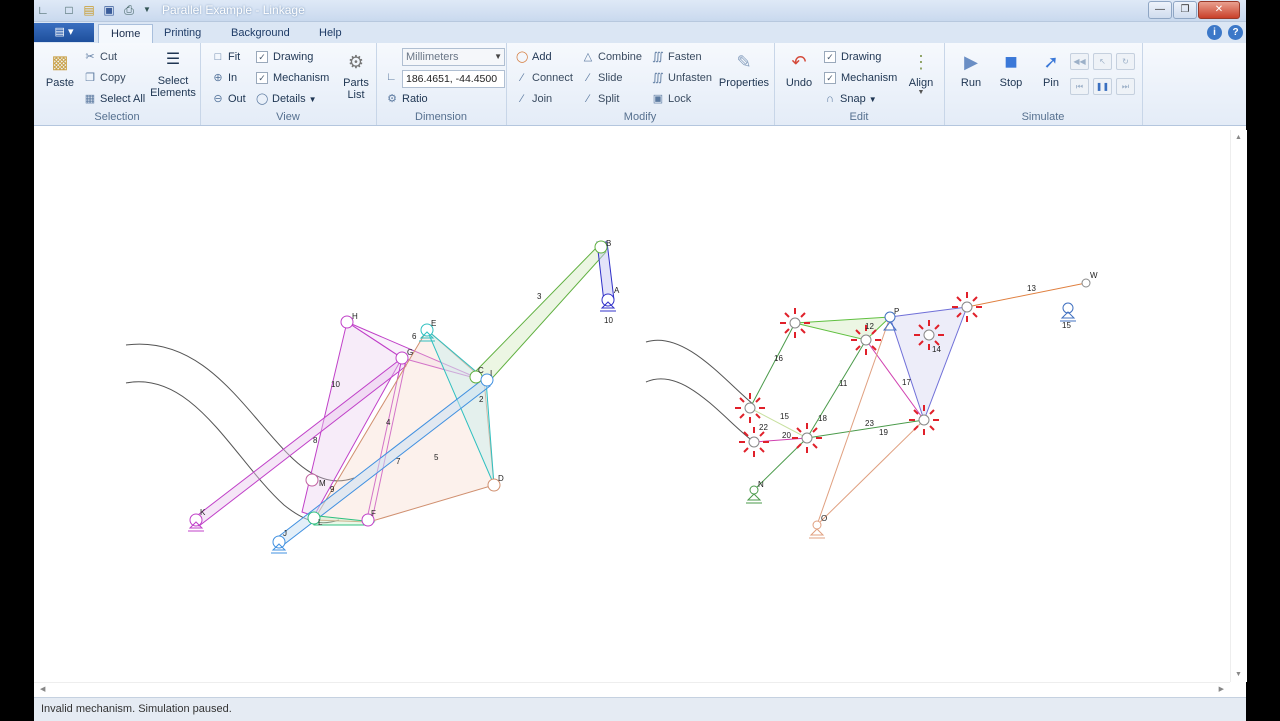 This screenshot has height=721, width=1280. Describe the element at coordinates (109, 10) in the screenshot. I see `save-icon: ▣` at that location.